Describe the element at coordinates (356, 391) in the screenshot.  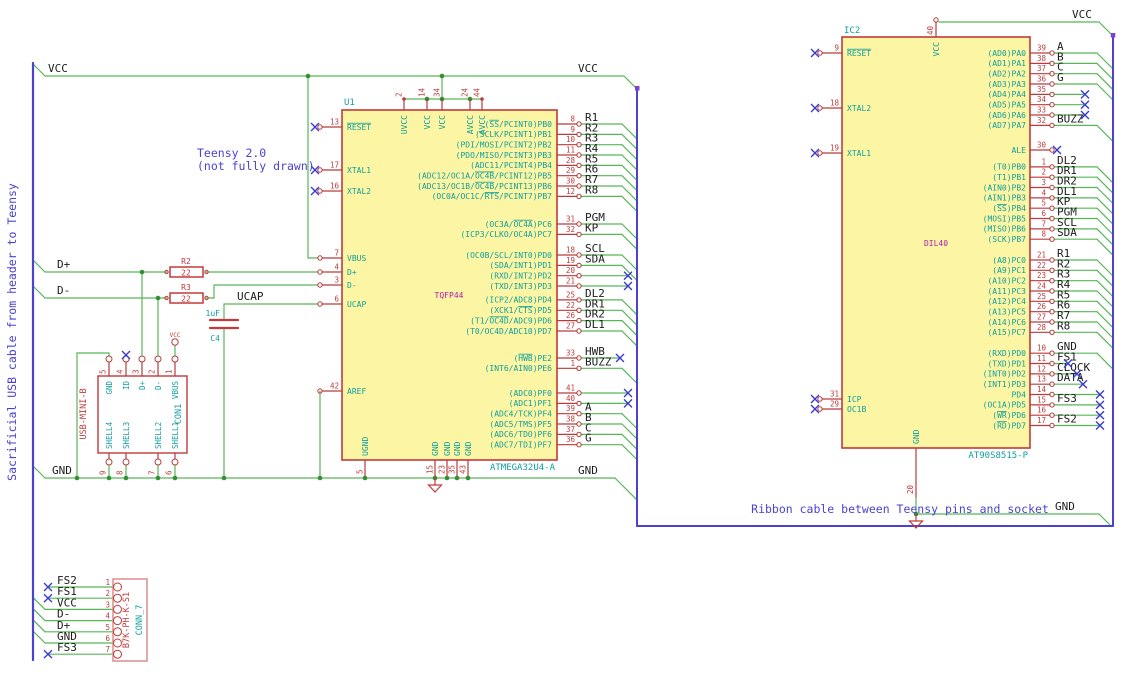
I see `pin-name: AREF` at that location.